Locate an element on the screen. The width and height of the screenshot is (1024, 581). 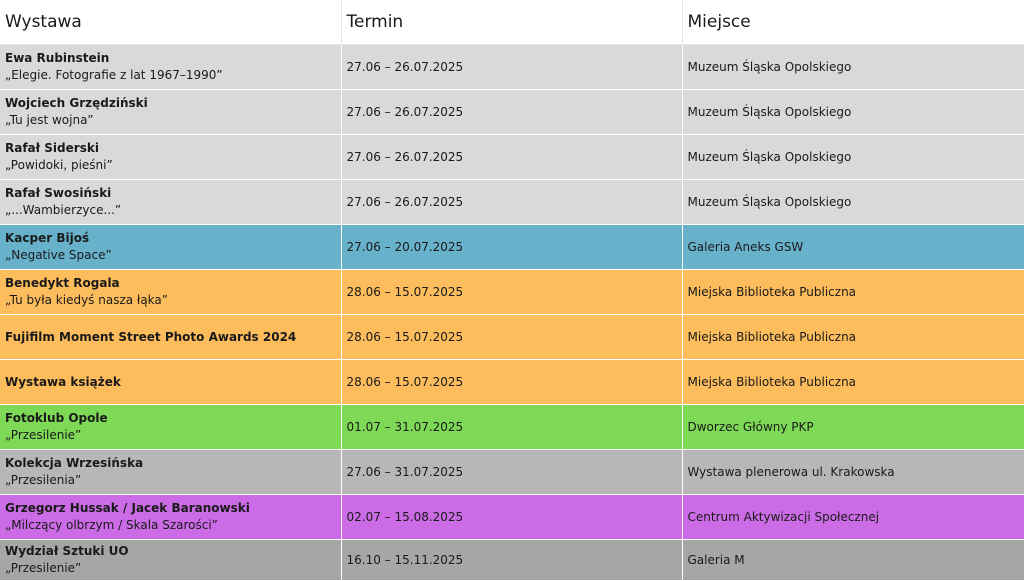
header-exhibition: Wystawa is located at coordinates (171, 22).